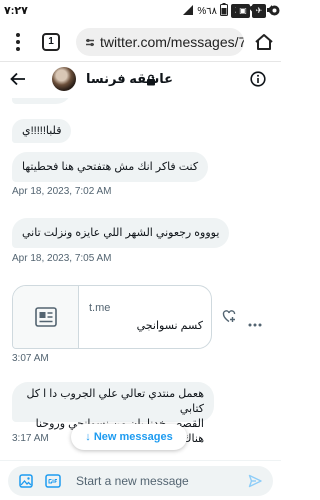 The height and width of the screenshot is (500, 320). What do you see at coordinates (140, 11) in the screenshot?
I see `status-bar: ٧:٢٧ %٦٨ 2 ▣ ✈` at bounding box center [140, 11].